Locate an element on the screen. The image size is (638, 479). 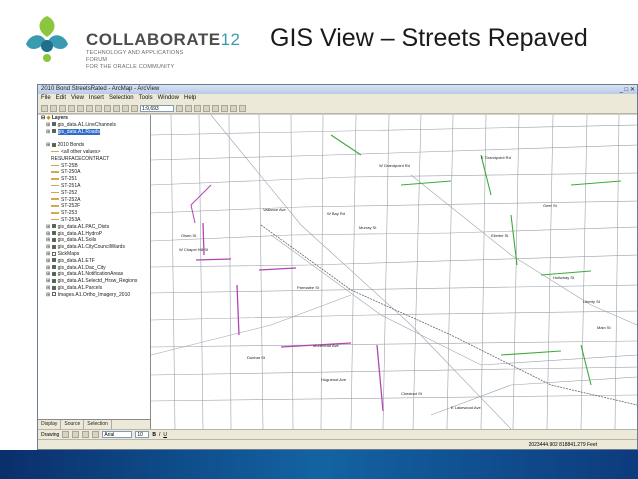
toc-layer-item: ⊞ gis_data.A1.LineChannels is located at coordinates (94, 125).